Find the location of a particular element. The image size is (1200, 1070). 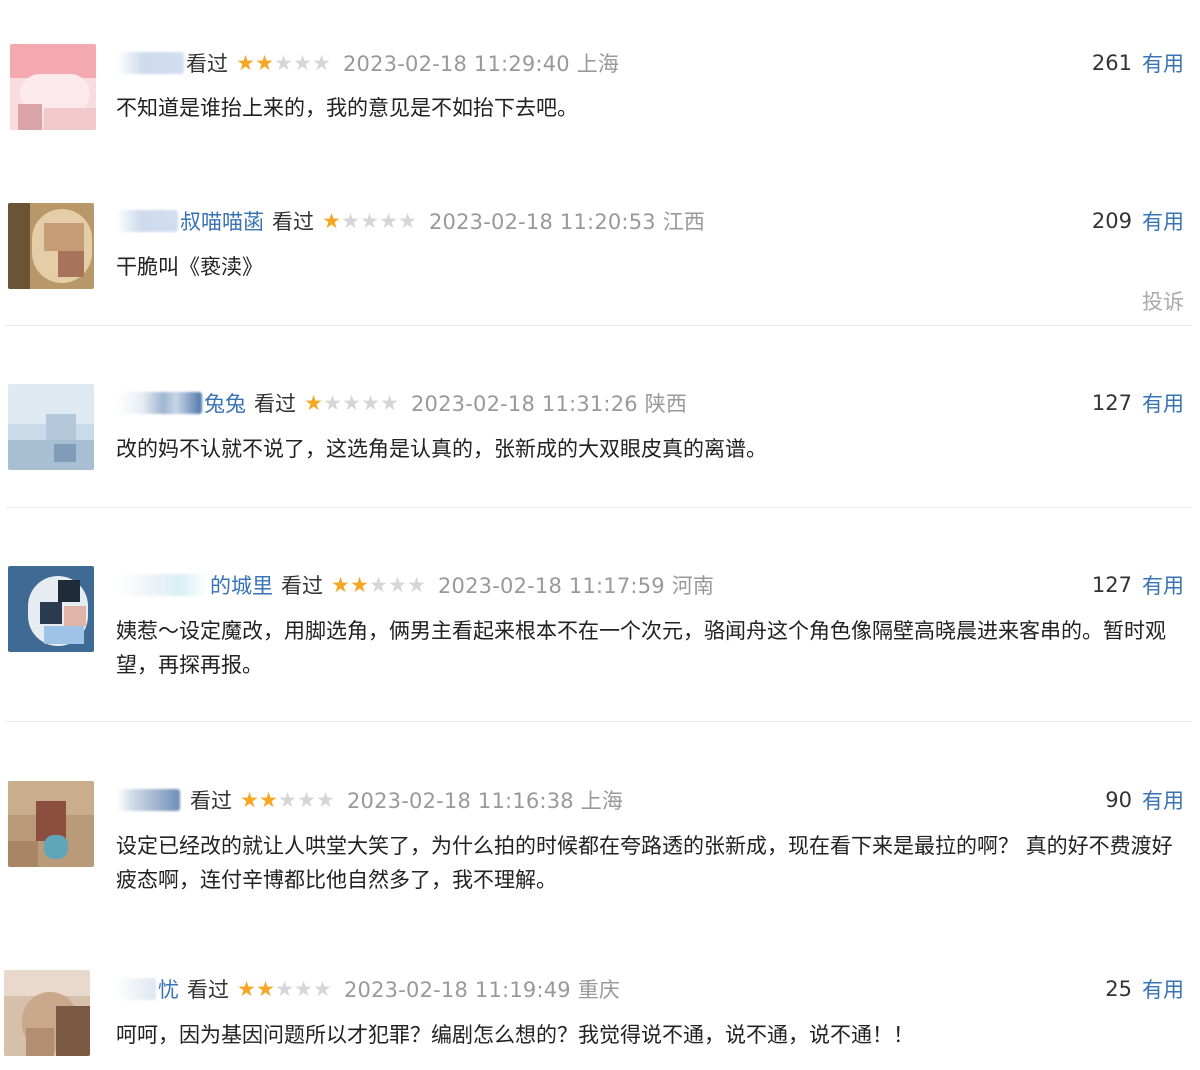

useful-vote: 261 有用 is located at coordinates (1138, 63).